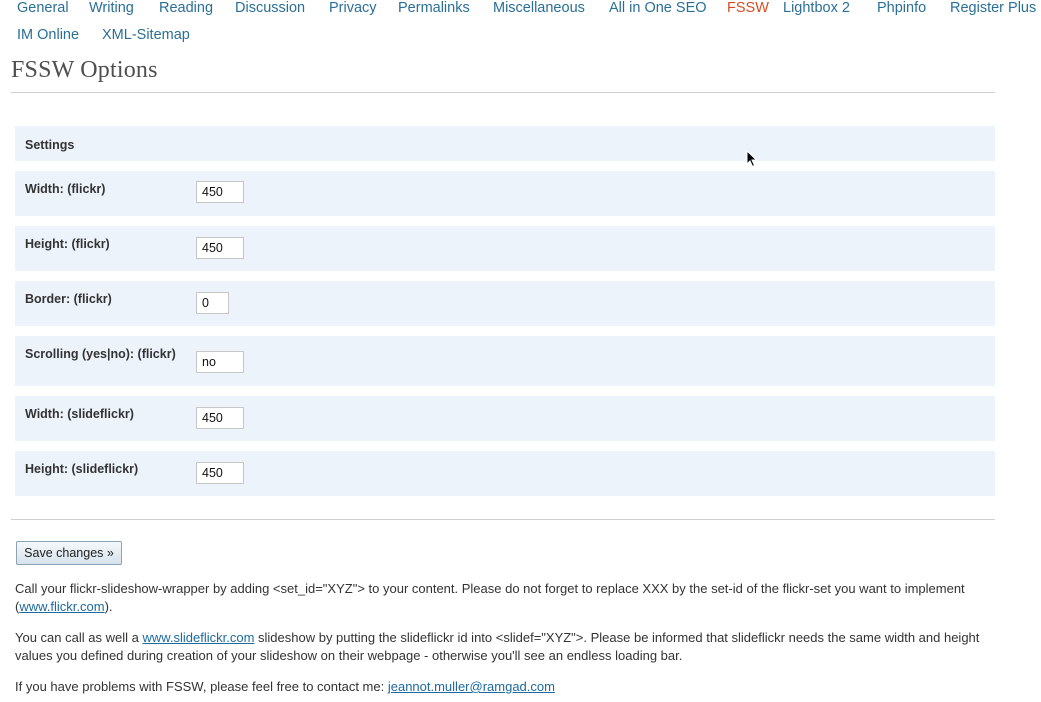 This screenshot has width=1041, height=702. Describe the element at coordinates (270, 8) in the screenshot. I see `tab-discussion: Discussion` at that location.